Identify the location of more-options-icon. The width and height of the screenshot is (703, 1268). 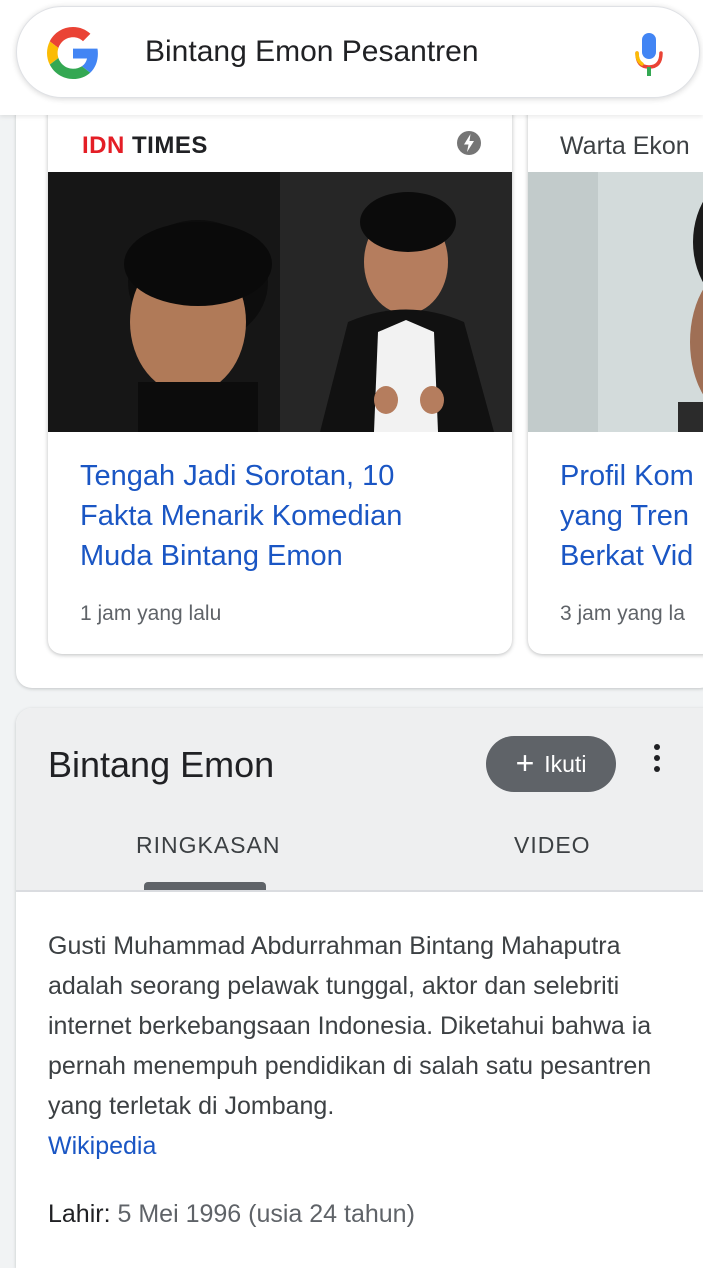
(657, 760).